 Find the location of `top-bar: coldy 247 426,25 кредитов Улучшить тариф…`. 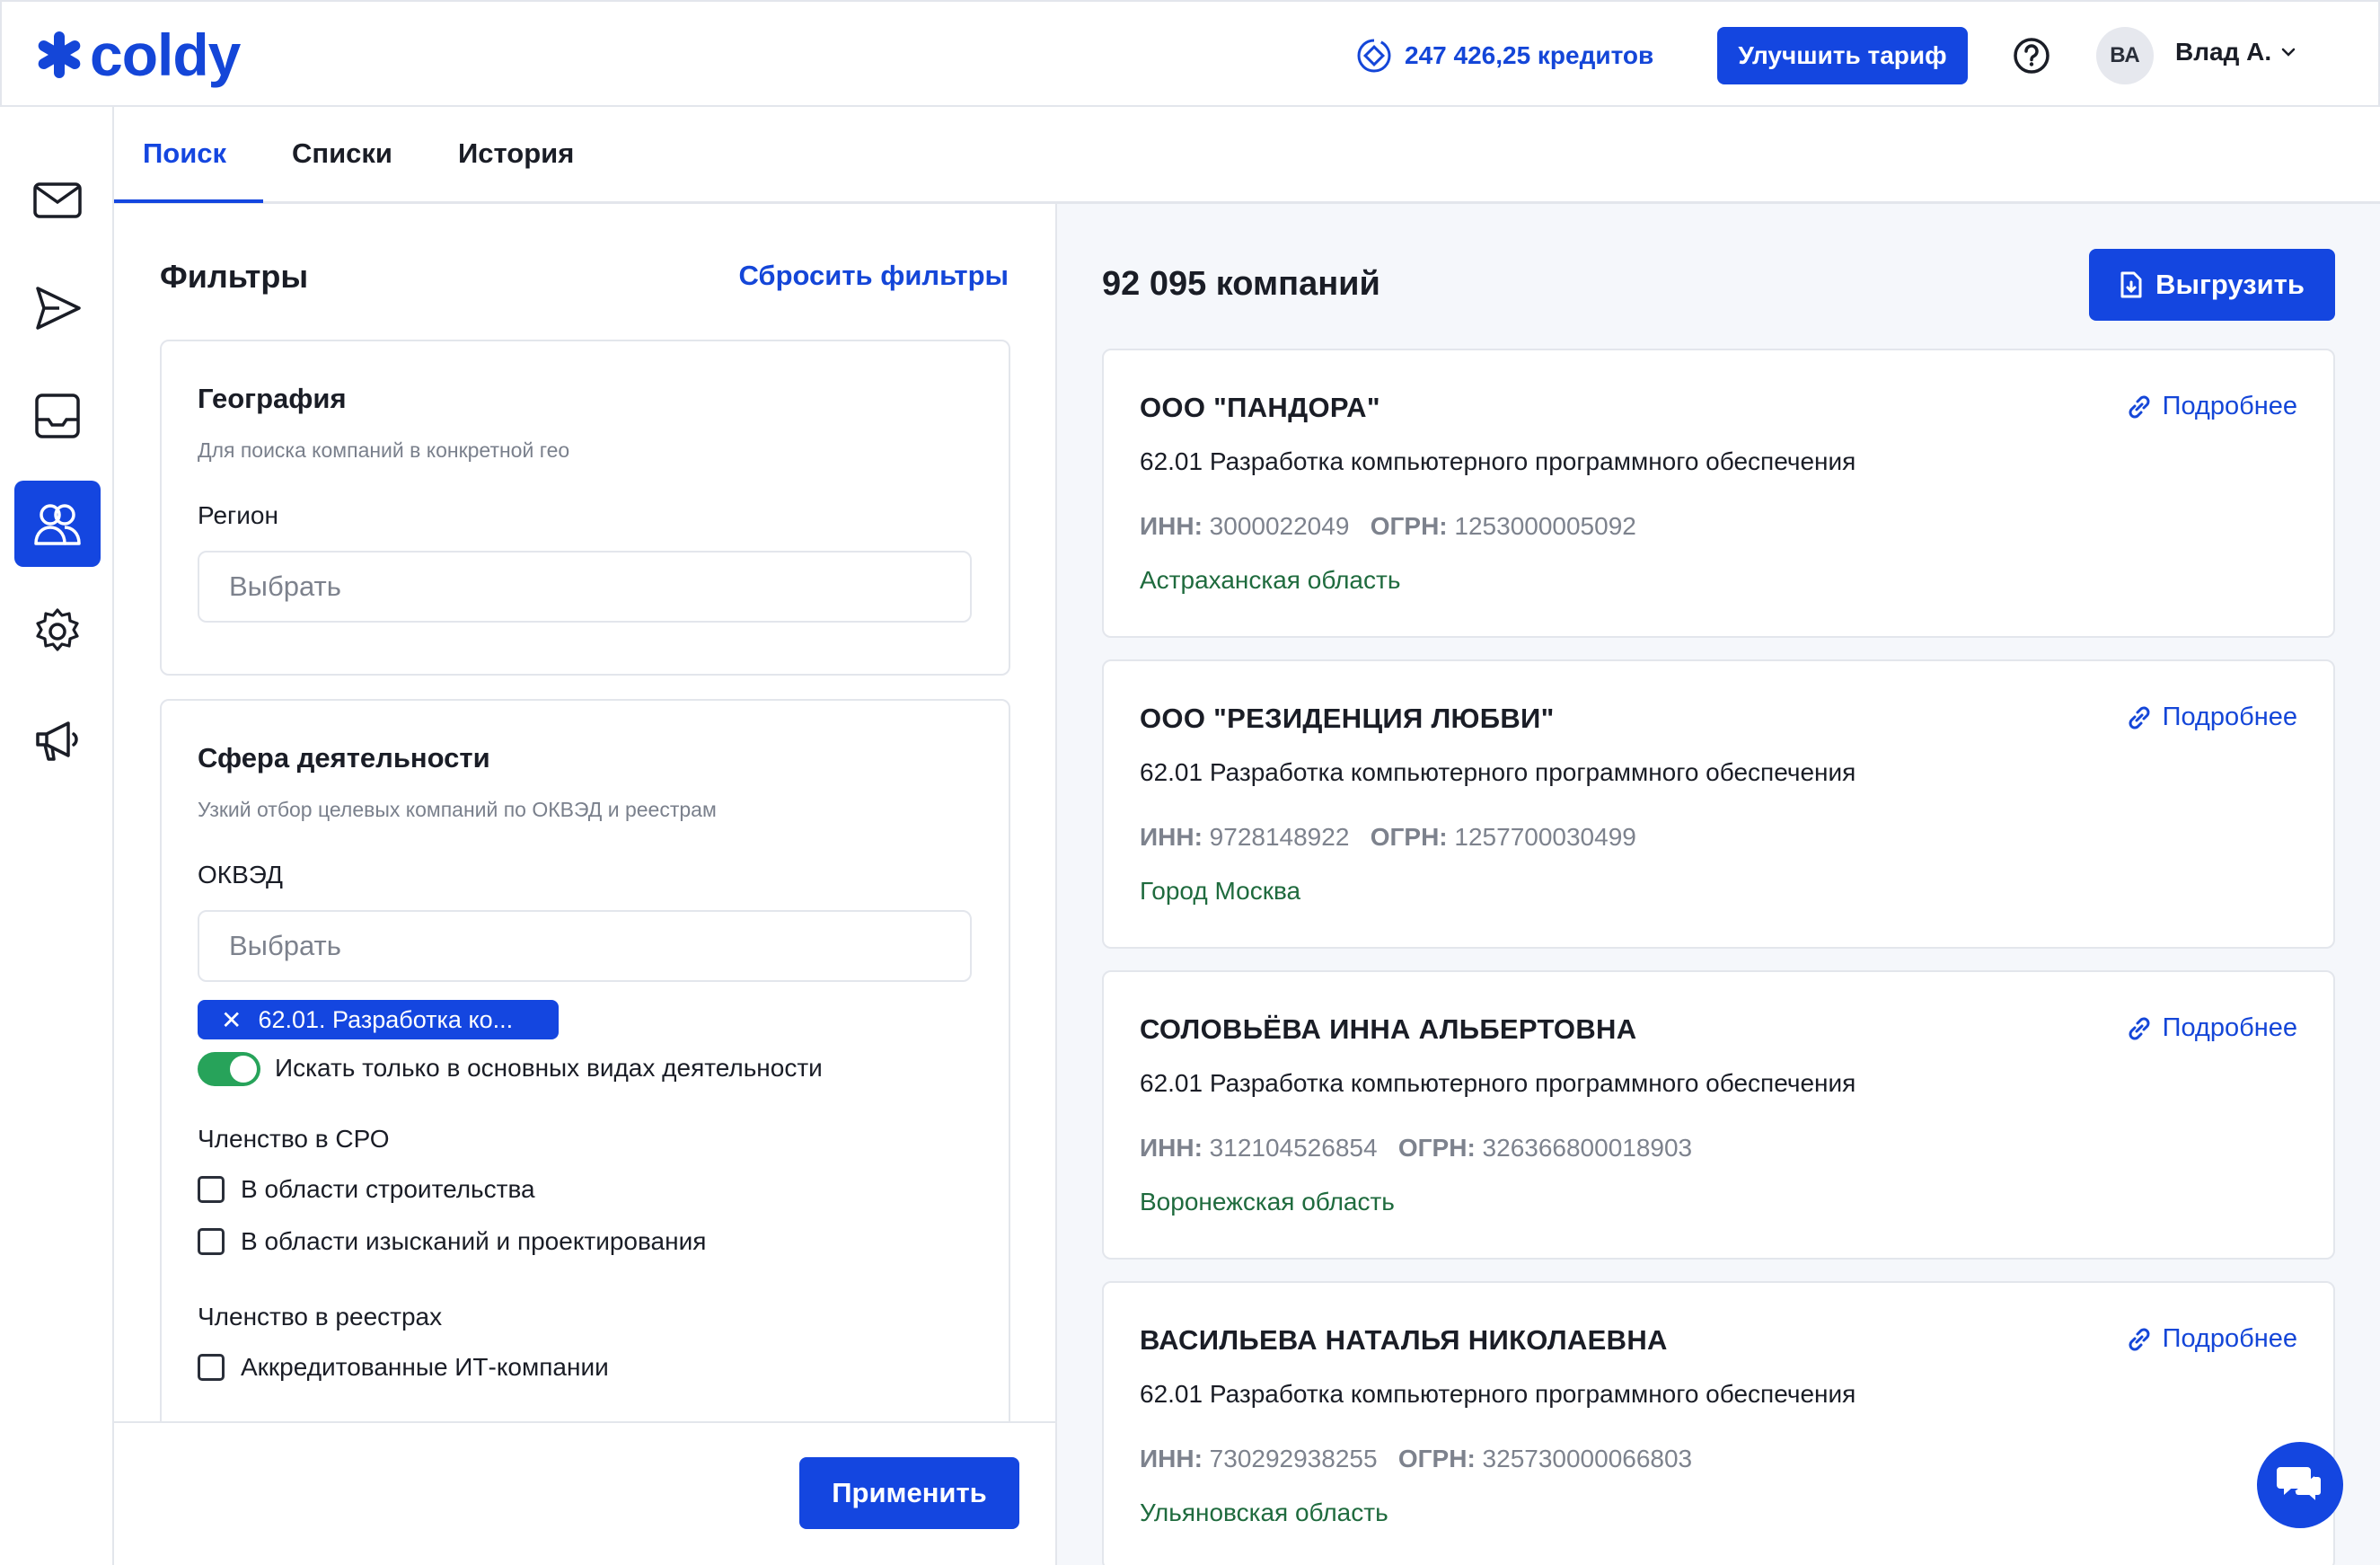

top-bar: coldy 247 426,25 кредитов Улучшить тариф… is located at coordinates (1190, 53).